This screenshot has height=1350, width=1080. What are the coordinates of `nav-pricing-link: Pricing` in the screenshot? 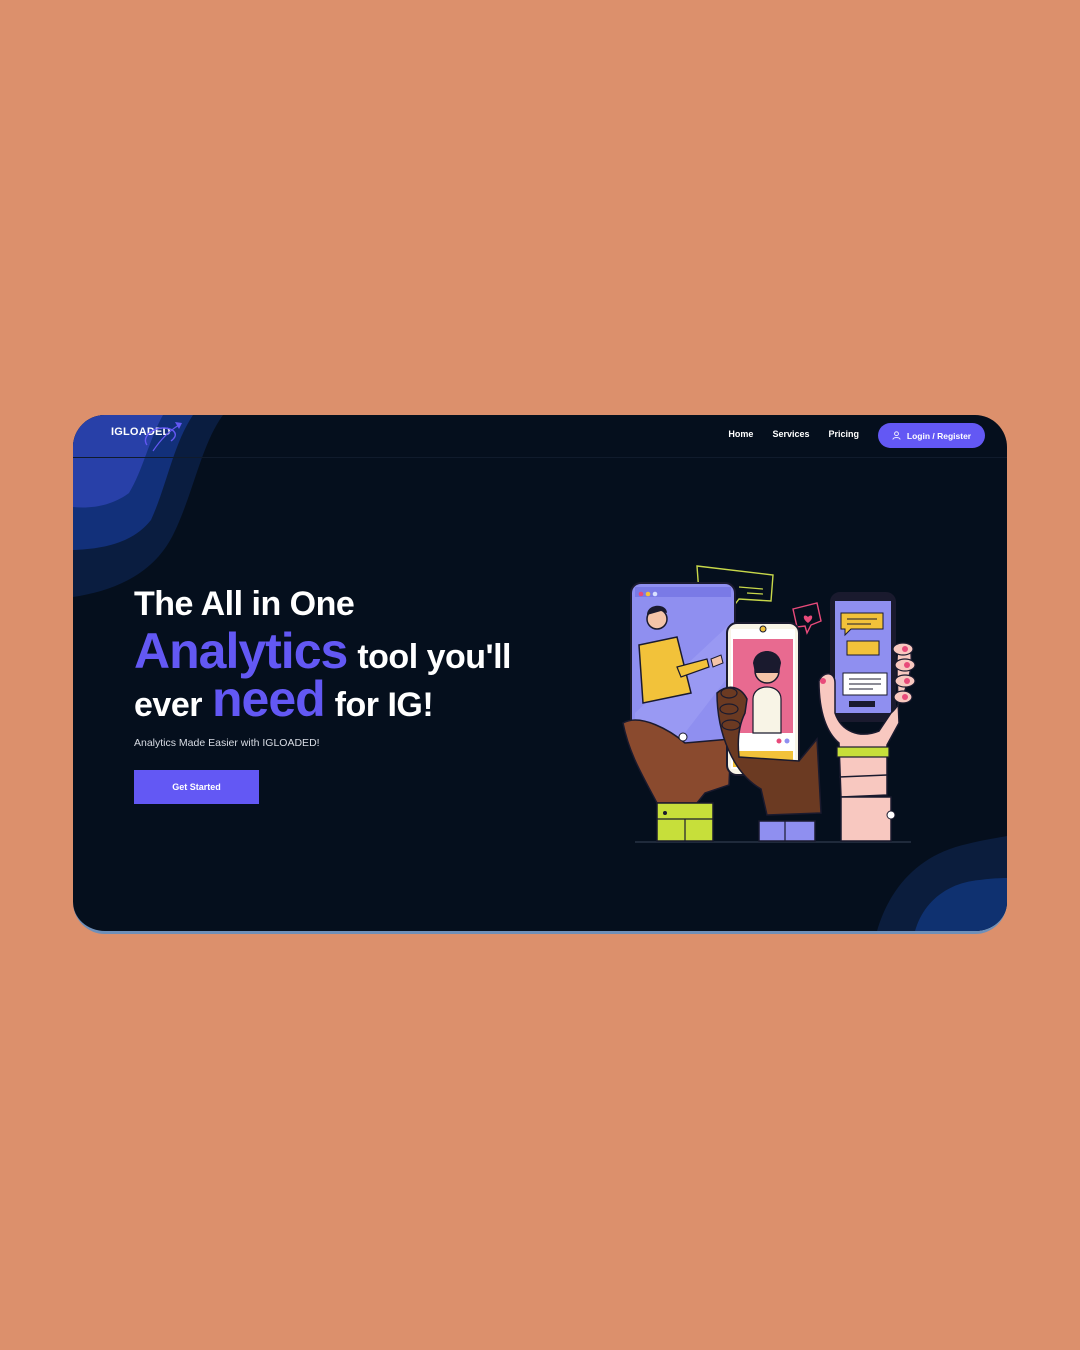 It's located at (843, 434).